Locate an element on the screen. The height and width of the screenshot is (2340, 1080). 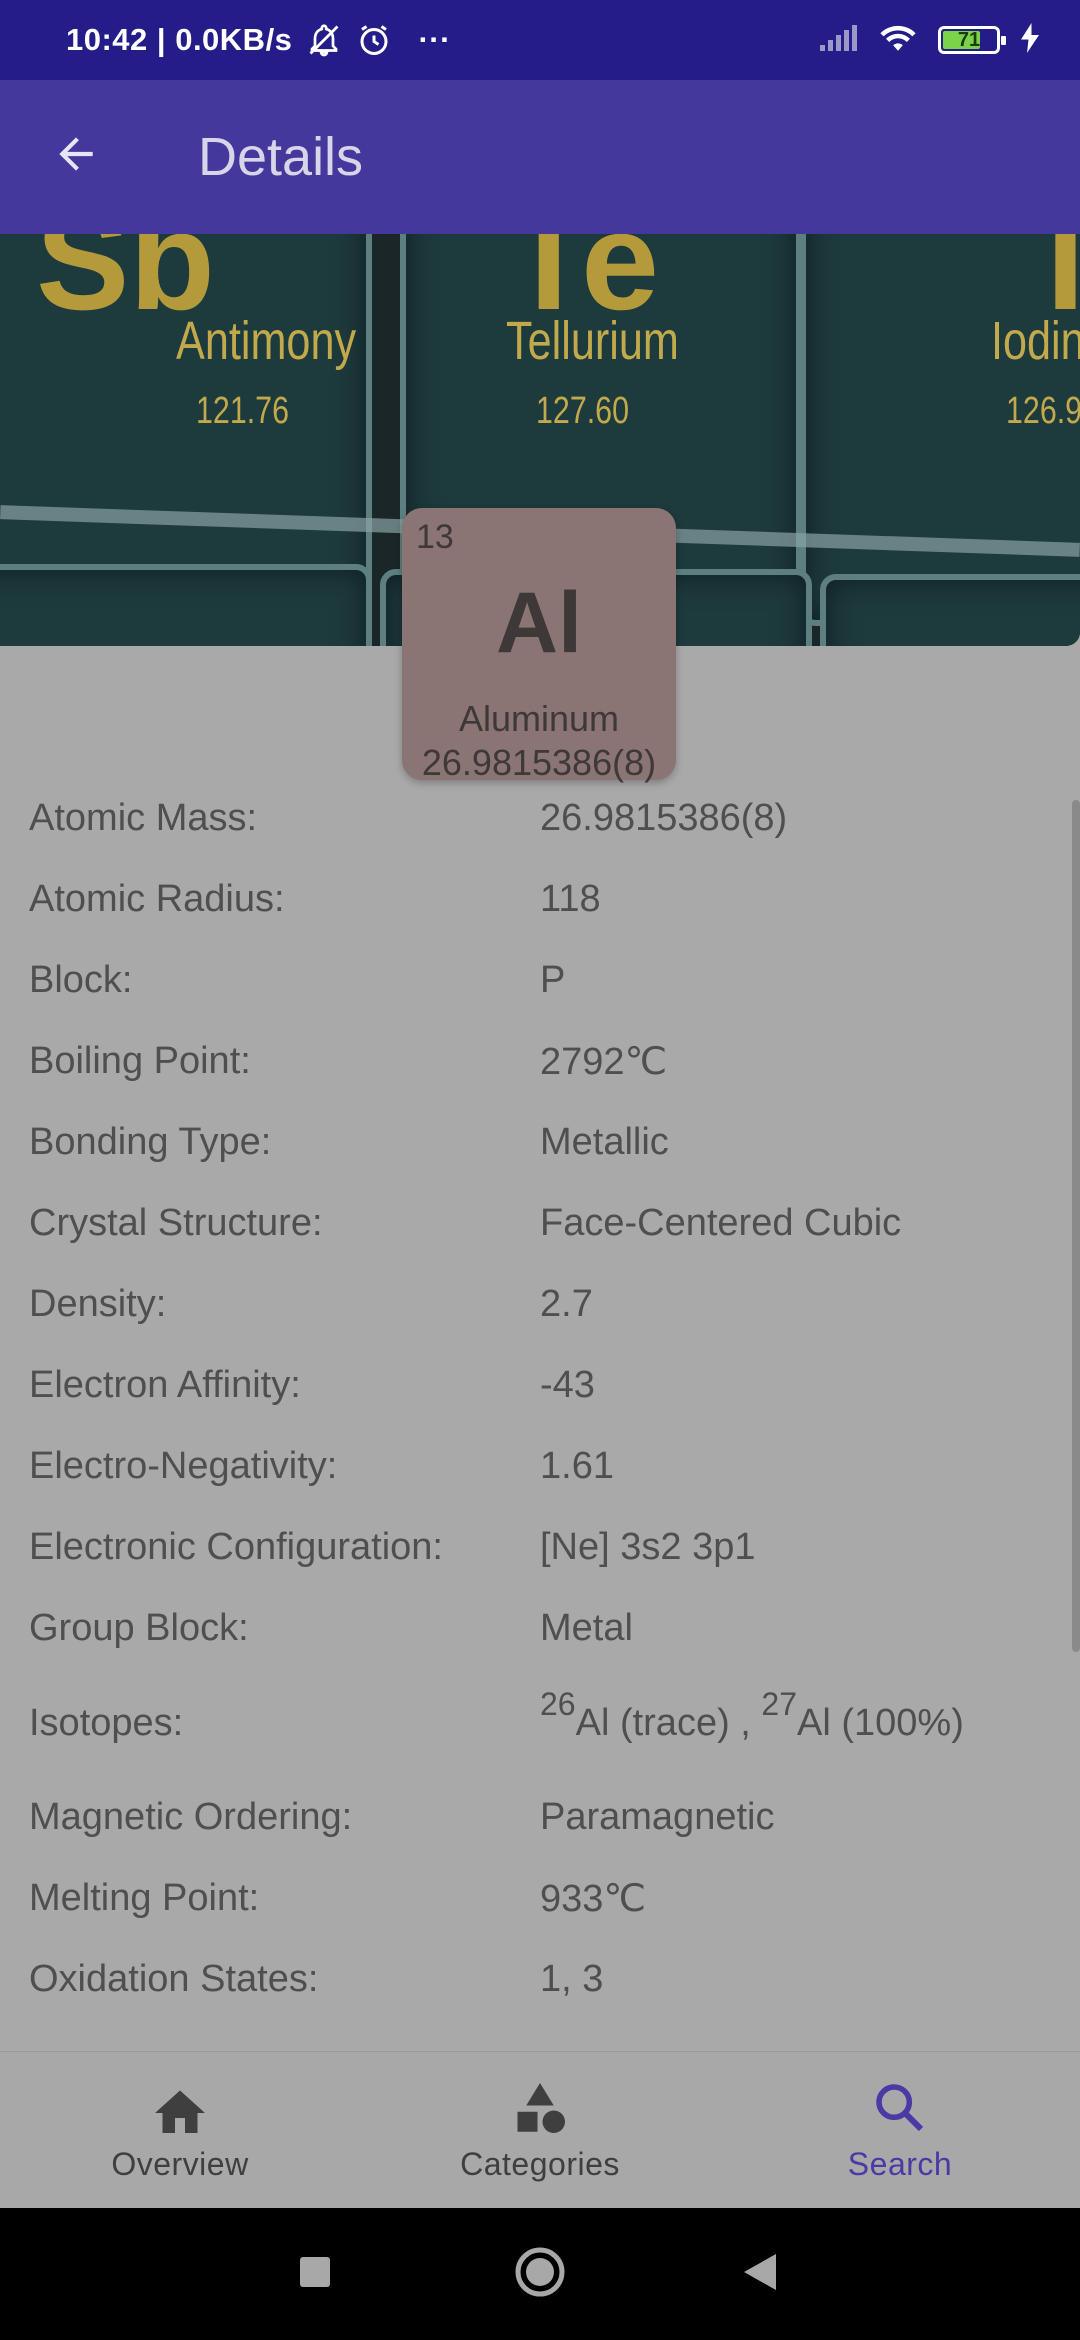
isotope-mass-number: 27 is located at coordinates (779, 1703).